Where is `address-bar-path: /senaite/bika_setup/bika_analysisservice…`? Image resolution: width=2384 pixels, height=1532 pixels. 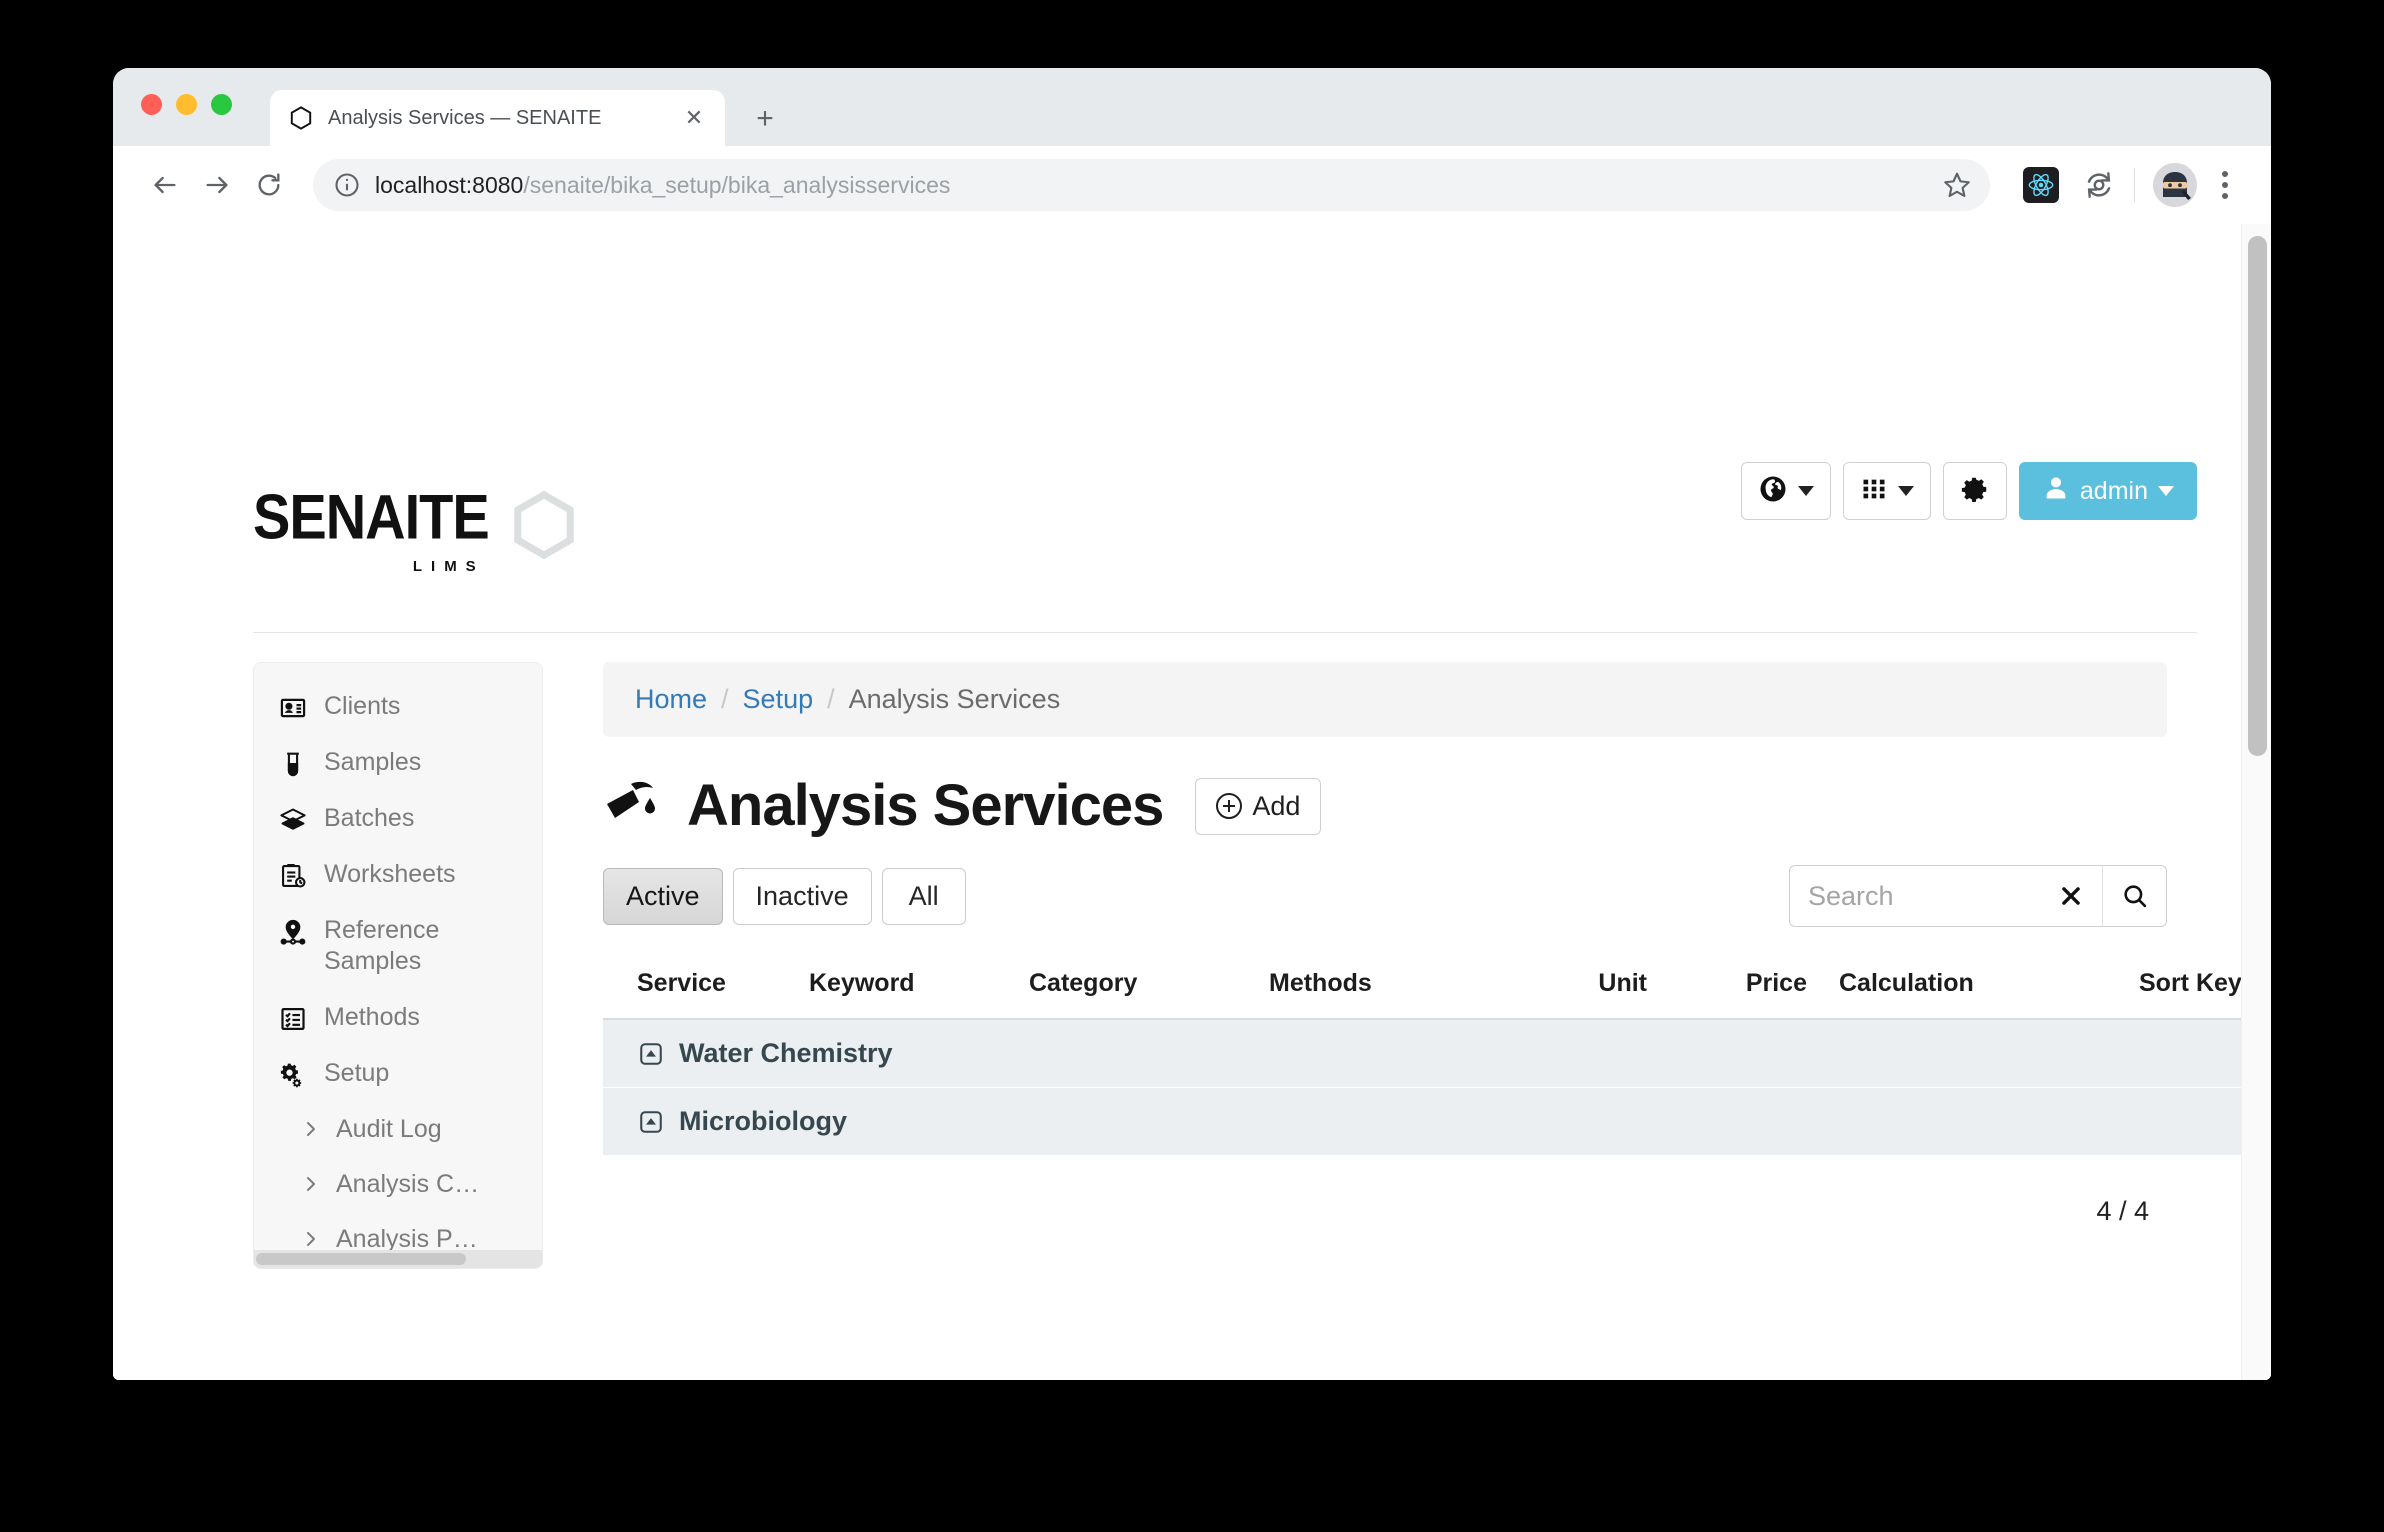 address-bar-path: /senaite/bika_setup/bika_analysisservice… is located at coordinates (737, 184).